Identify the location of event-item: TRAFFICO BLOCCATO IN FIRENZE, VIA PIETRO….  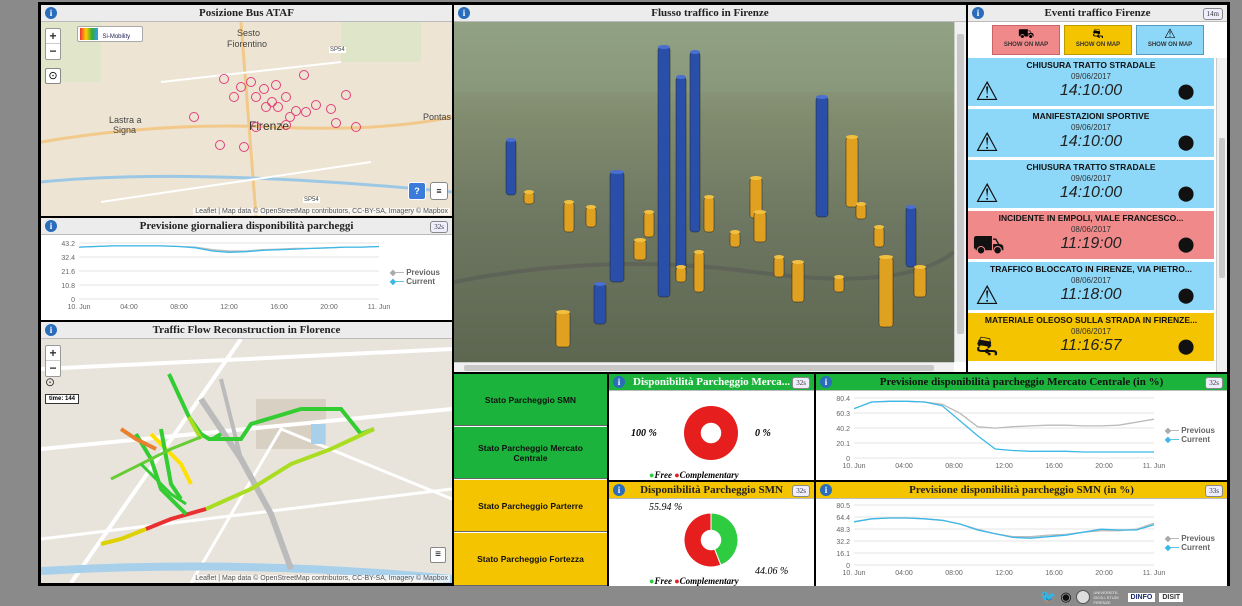
(1091, 287).